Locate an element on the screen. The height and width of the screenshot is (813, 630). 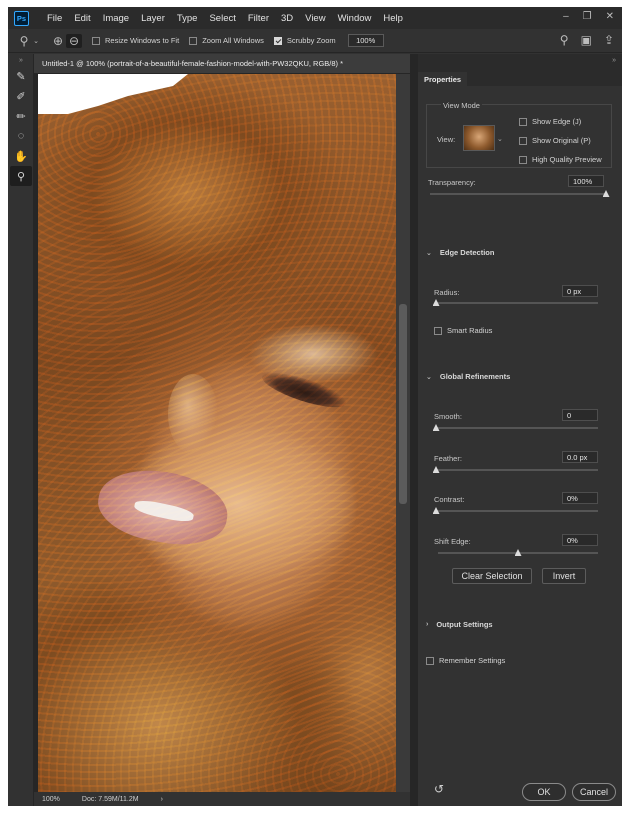
quick-selection-tool-icon: ✎ is located at coordinates (21, 76).